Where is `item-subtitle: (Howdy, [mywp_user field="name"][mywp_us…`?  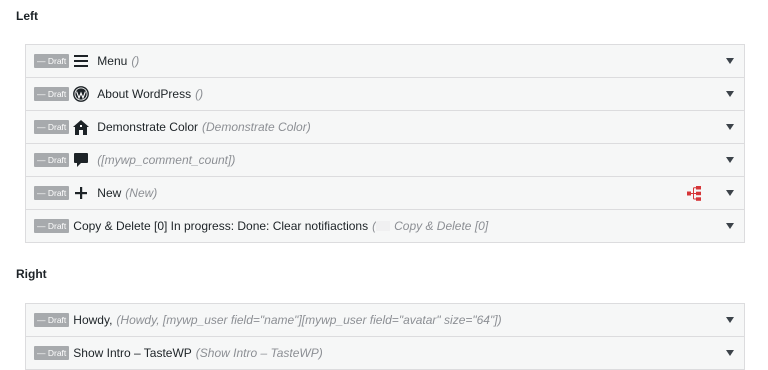
item-subtitle: (Howdy, [mywp_user field="name"][mywp_us… is located at coordinates (309, 320).